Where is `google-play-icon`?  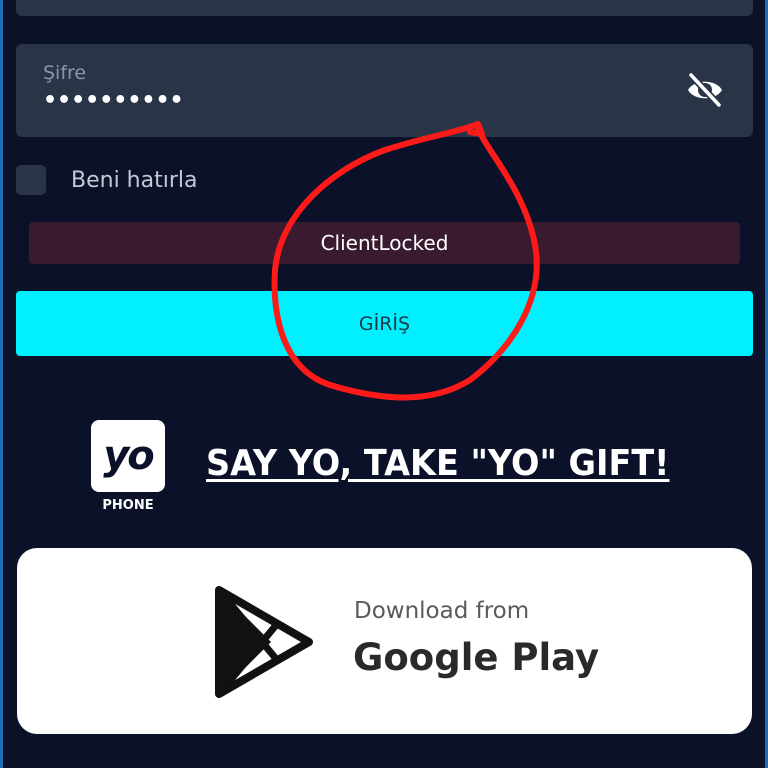 google-play-icon is located at coordinates (264, 642).